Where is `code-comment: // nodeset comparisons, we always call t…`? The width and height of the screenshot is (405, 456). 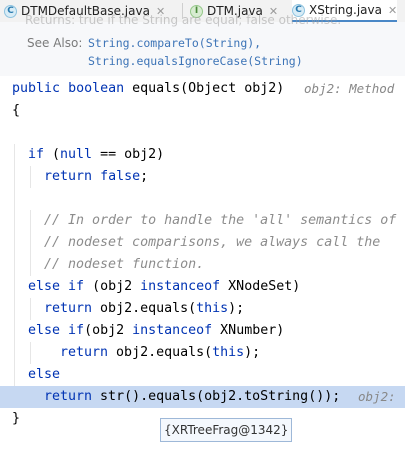
code-comment: // nodeset comparisons, we always call t… is located at coordinates (212, 242).